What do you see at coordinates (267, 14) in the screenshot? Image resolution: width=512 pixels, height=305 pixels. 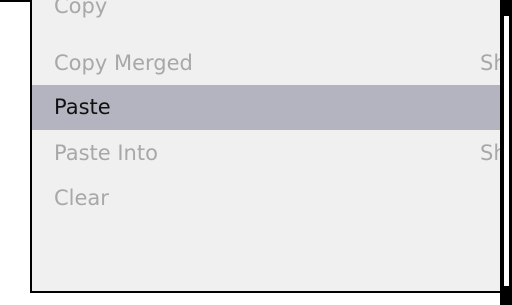 I see `menu-item-copy: Copy` at bounding box center [267, 14].